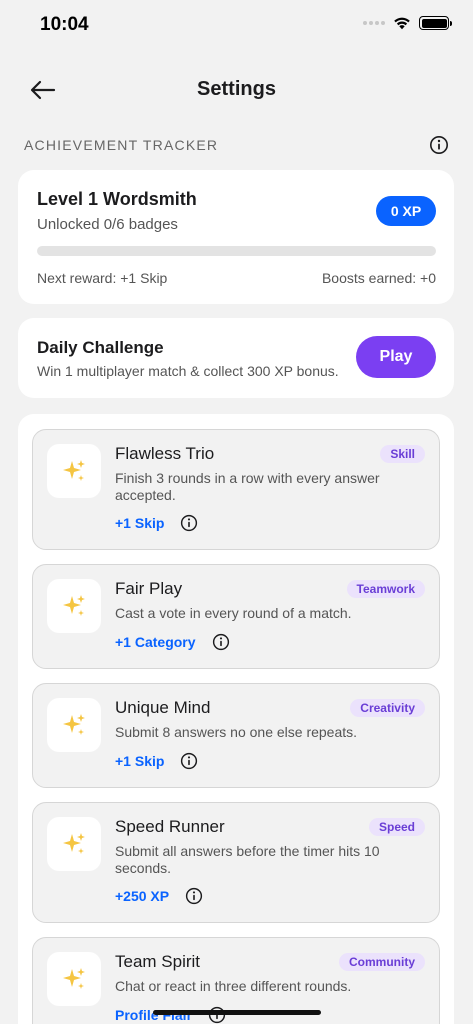  What do you see at coordinates (435, 23) in the screenshot?
I see `battery-icon` at bounding box center [435, 23].